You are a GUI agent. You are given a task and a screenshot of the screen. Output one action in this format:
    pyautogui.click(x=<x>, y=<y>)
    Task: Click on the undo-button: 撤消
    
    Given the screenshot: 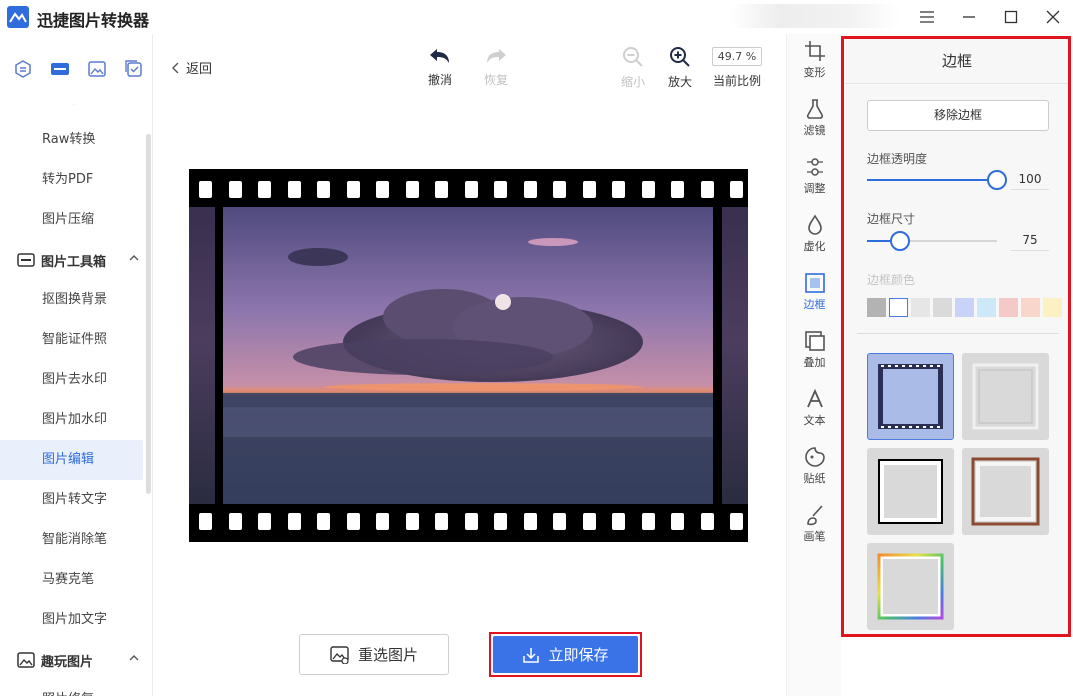 What is the action you would take?
    pyautogui.click(x=440, y=67)
    